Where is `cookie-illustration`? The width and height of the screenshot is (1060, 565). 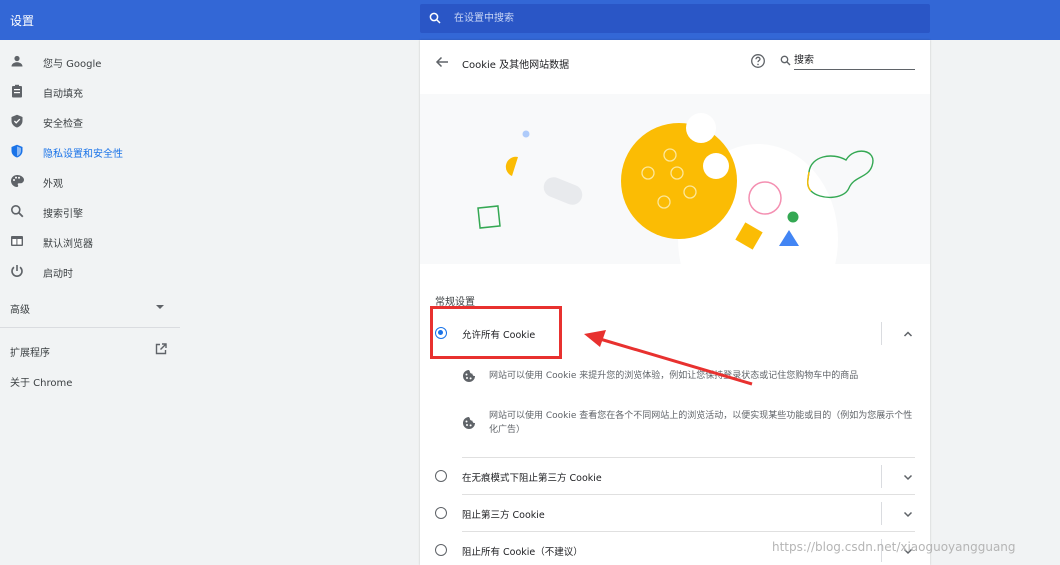 cookie-illustration is located at coordinates (675, 179).